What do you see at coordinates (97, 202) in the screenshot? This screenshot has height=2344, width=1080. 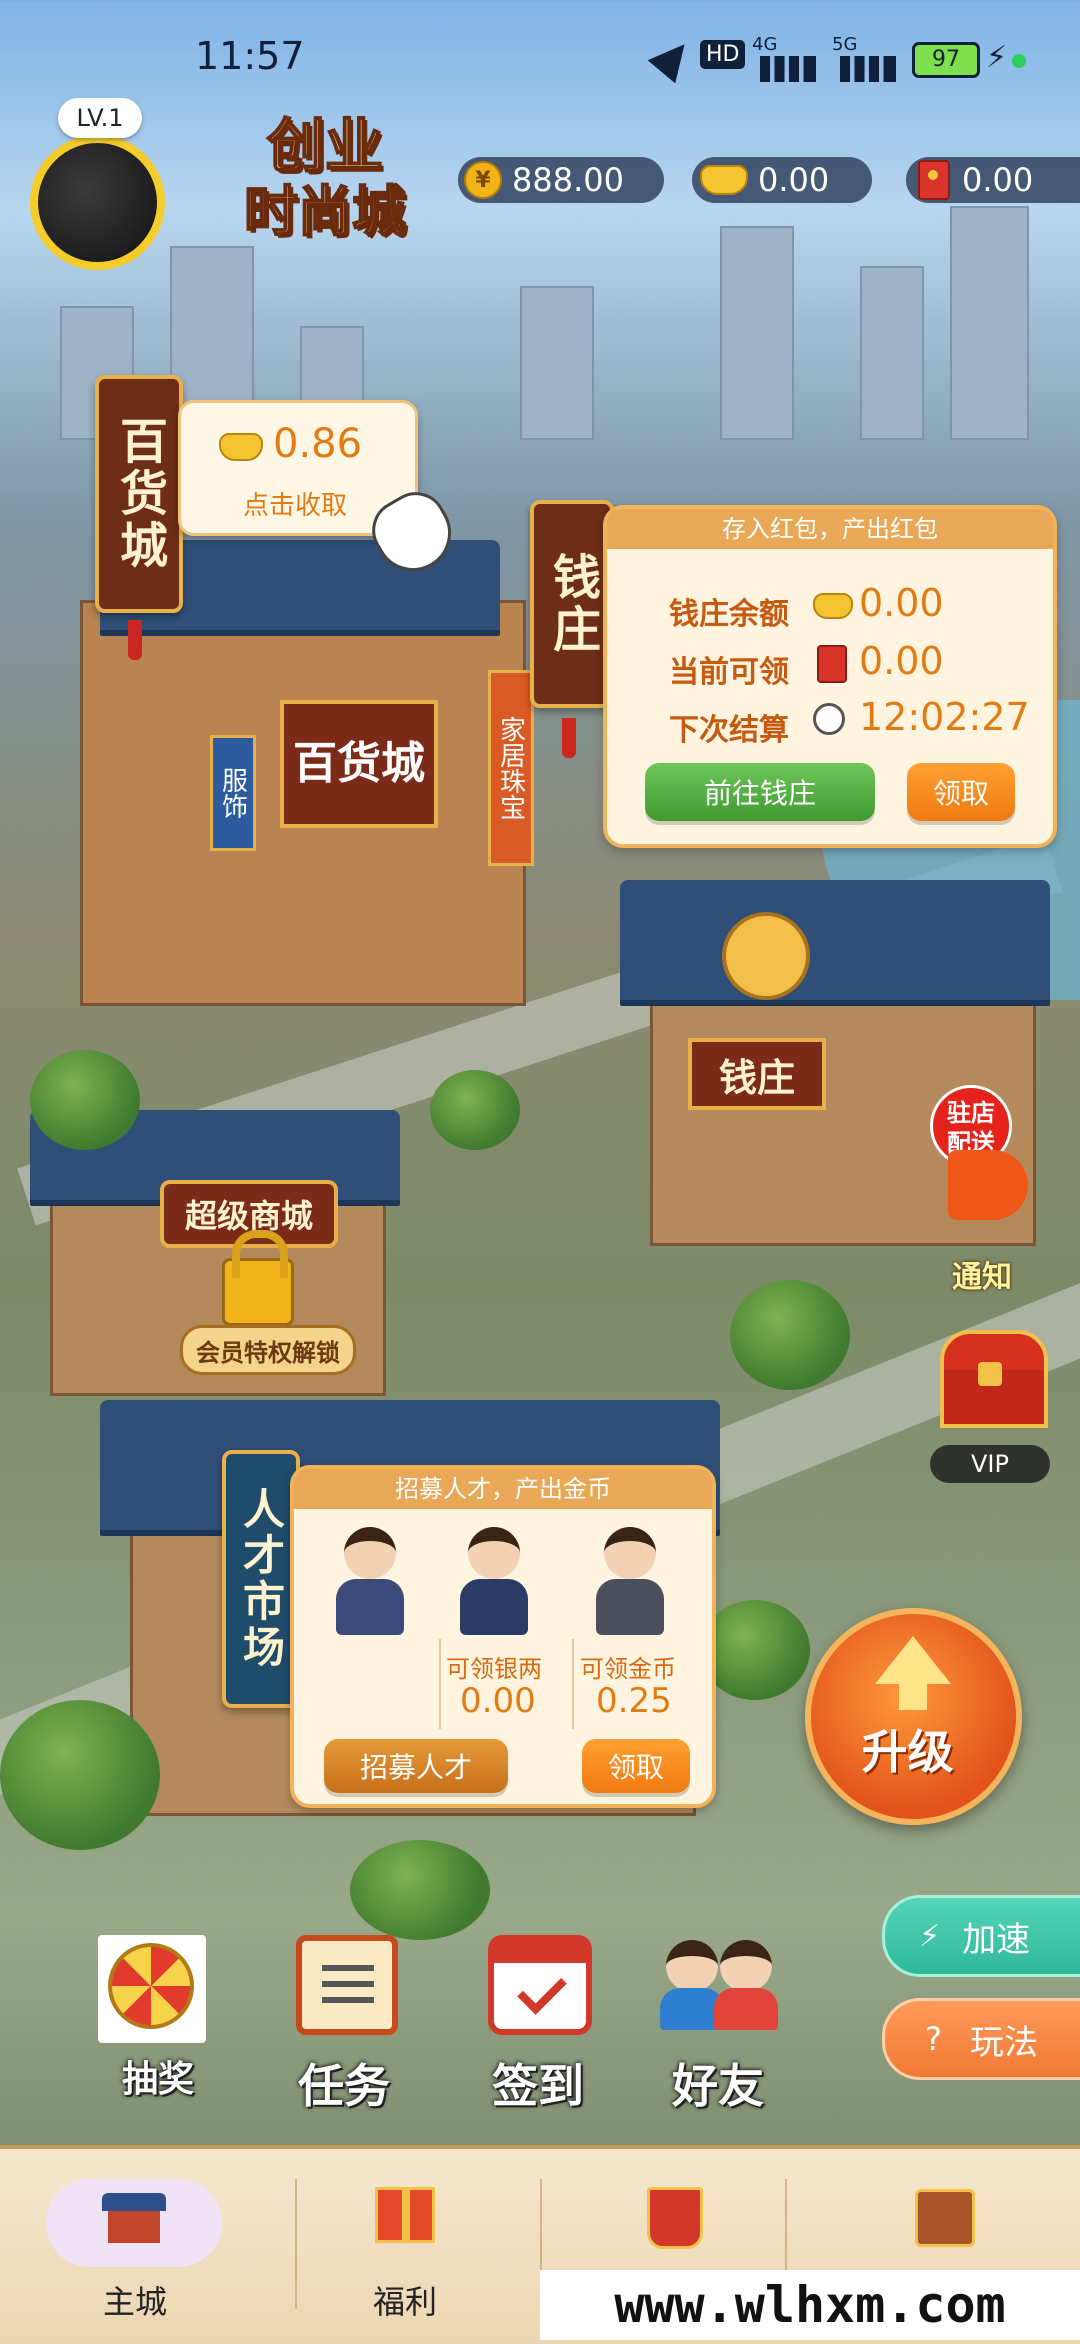 I see `avatar` at bounding box center [97, 202].